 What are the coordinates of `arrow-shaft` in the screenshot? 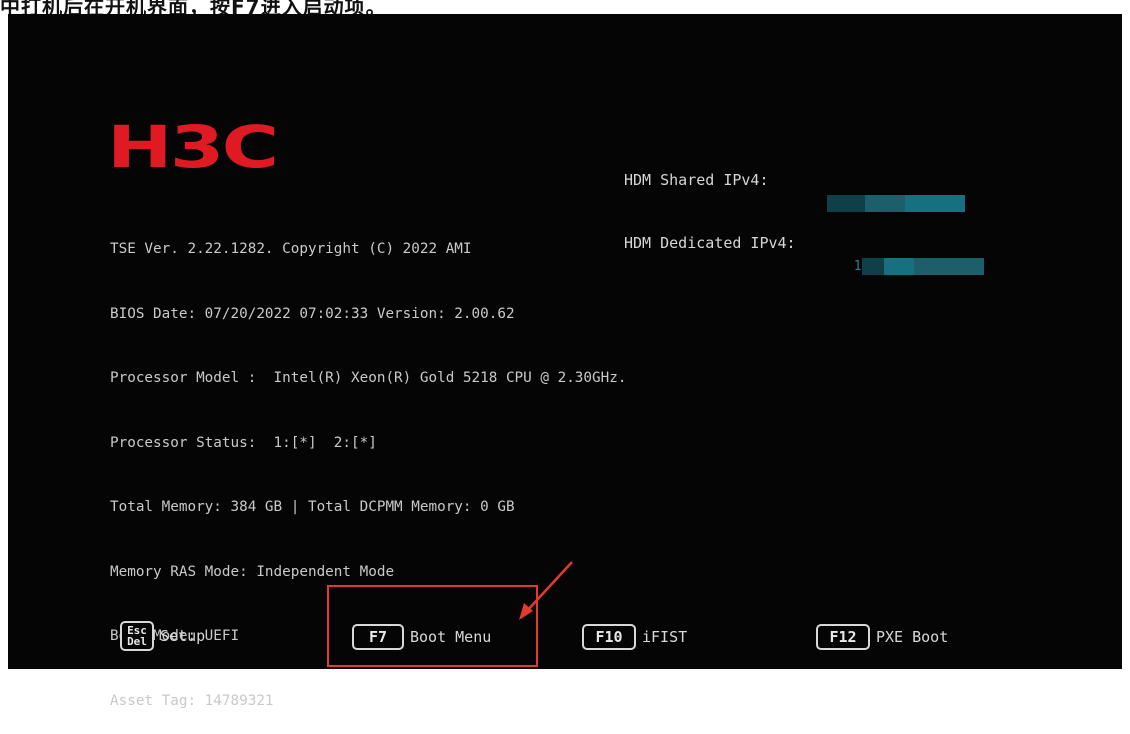 It's located at (549, 587).